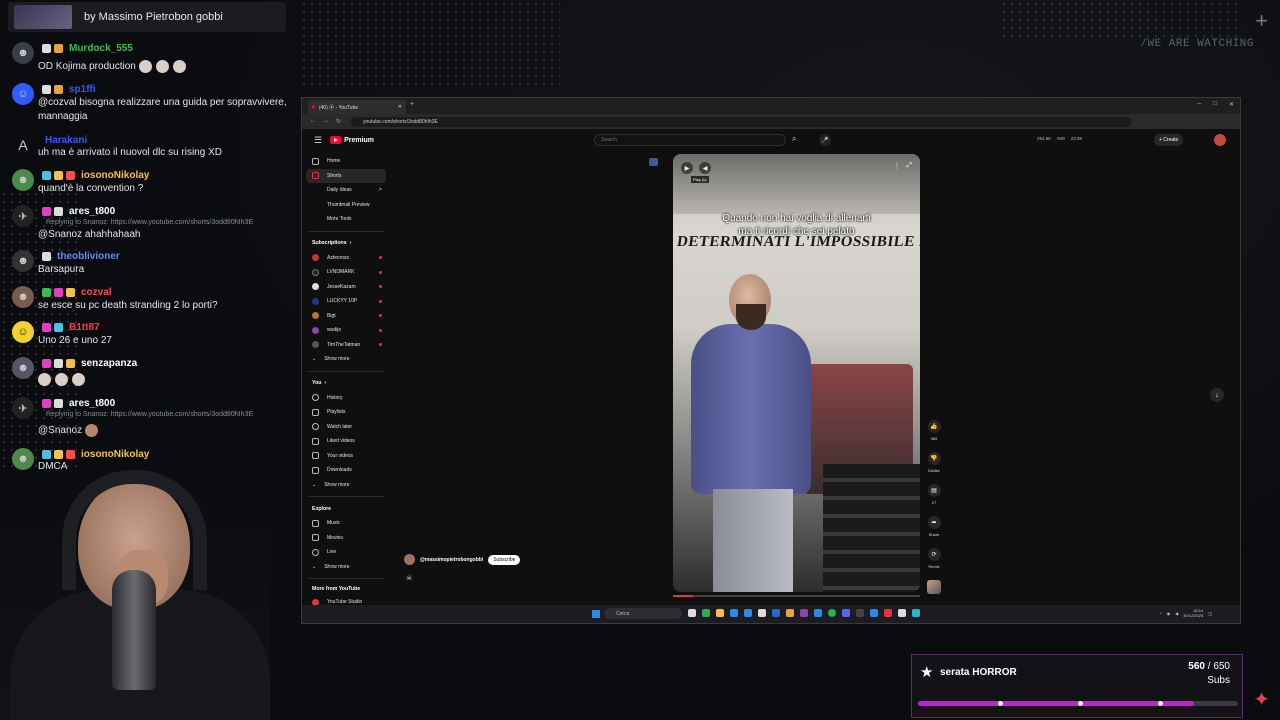 The image size is (1280, 720). Describe the element at coordinates (776, 613) in the screenshot. I see `steam-icon` at that location.